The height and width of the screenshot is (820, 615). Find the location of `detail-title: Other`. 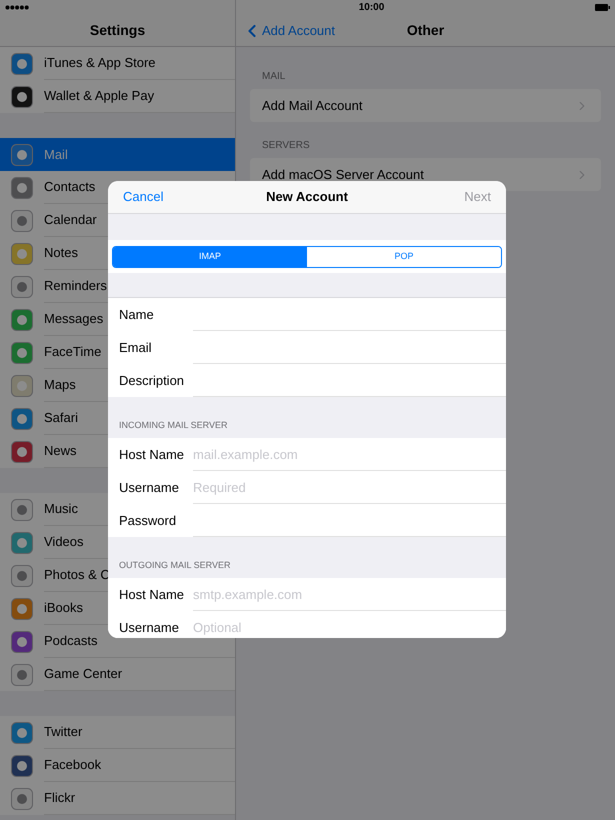

detail-title: Other is located at coordinates (425, 30).